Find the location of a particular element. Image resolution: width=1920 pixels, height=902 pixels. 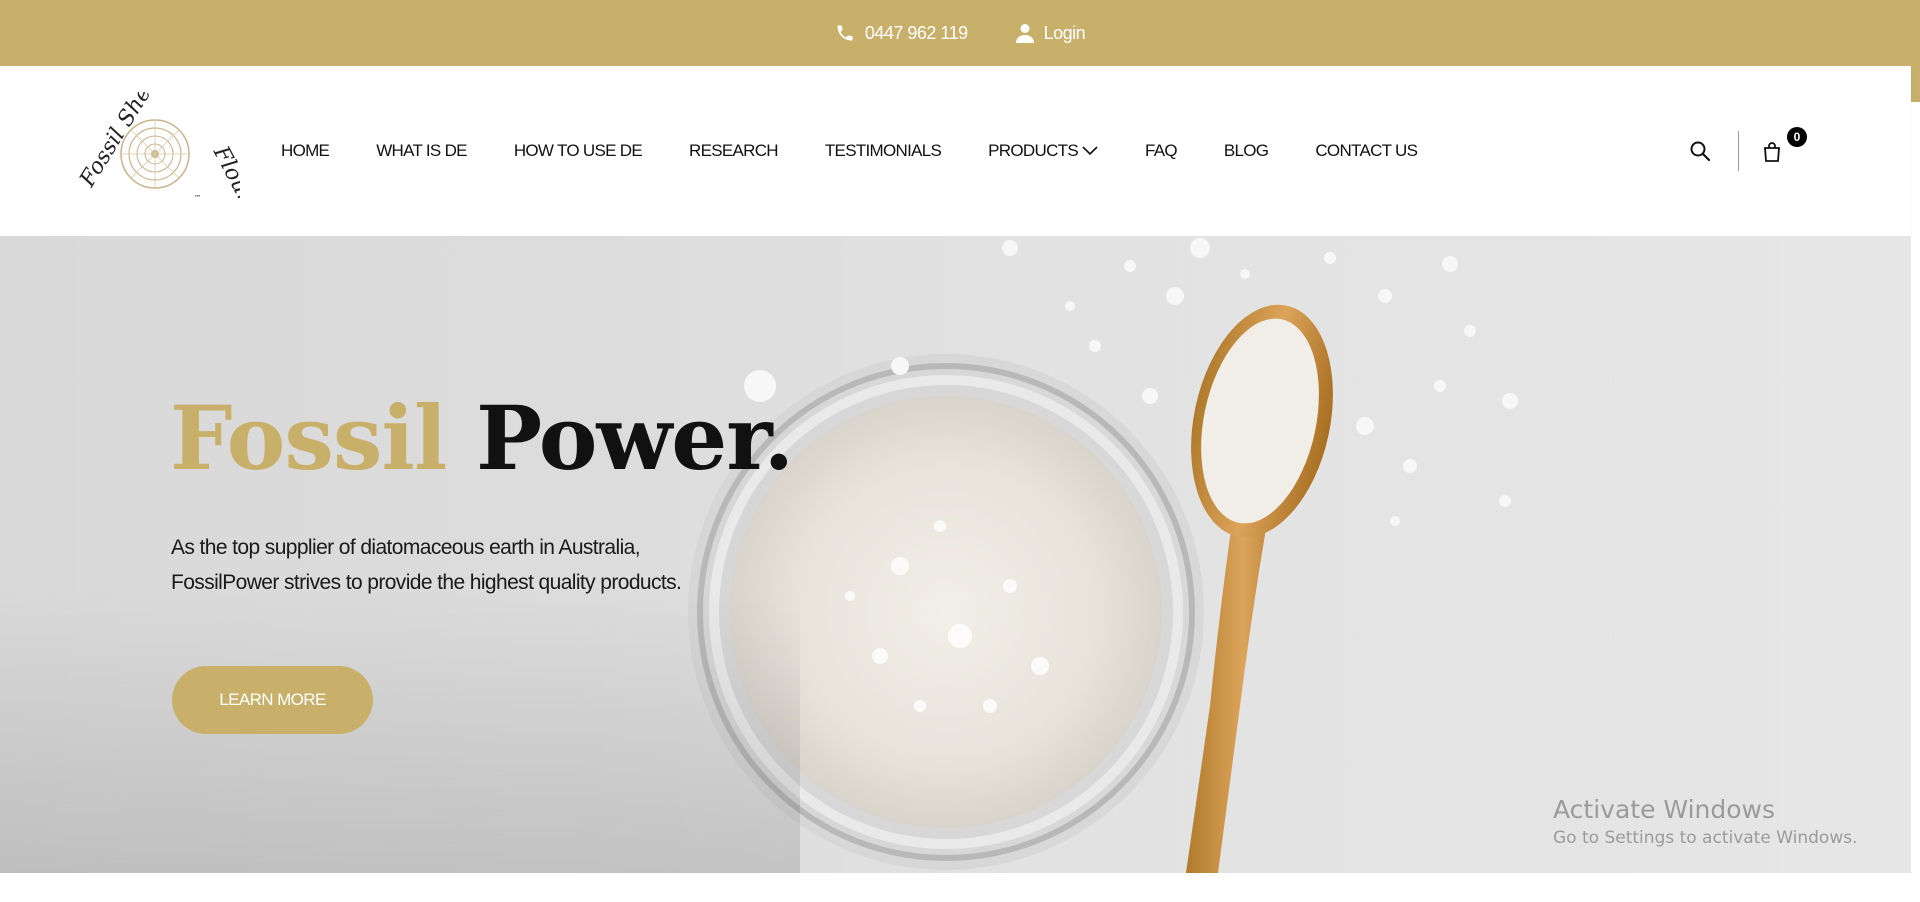

nav-what-is-de: WHAT IS DE is located at coordinates (421, 151).